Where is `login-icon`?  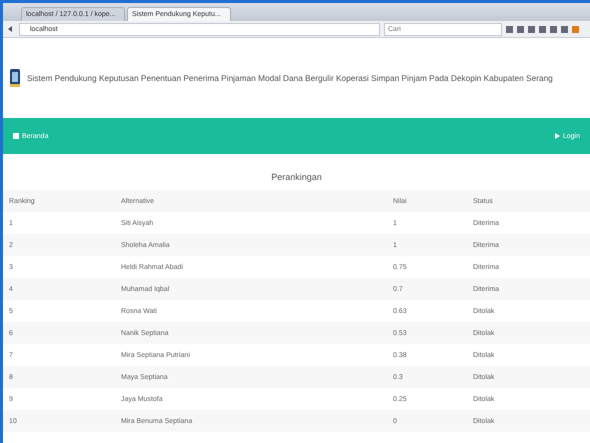 login-icon is located at coordinates (557, 136).